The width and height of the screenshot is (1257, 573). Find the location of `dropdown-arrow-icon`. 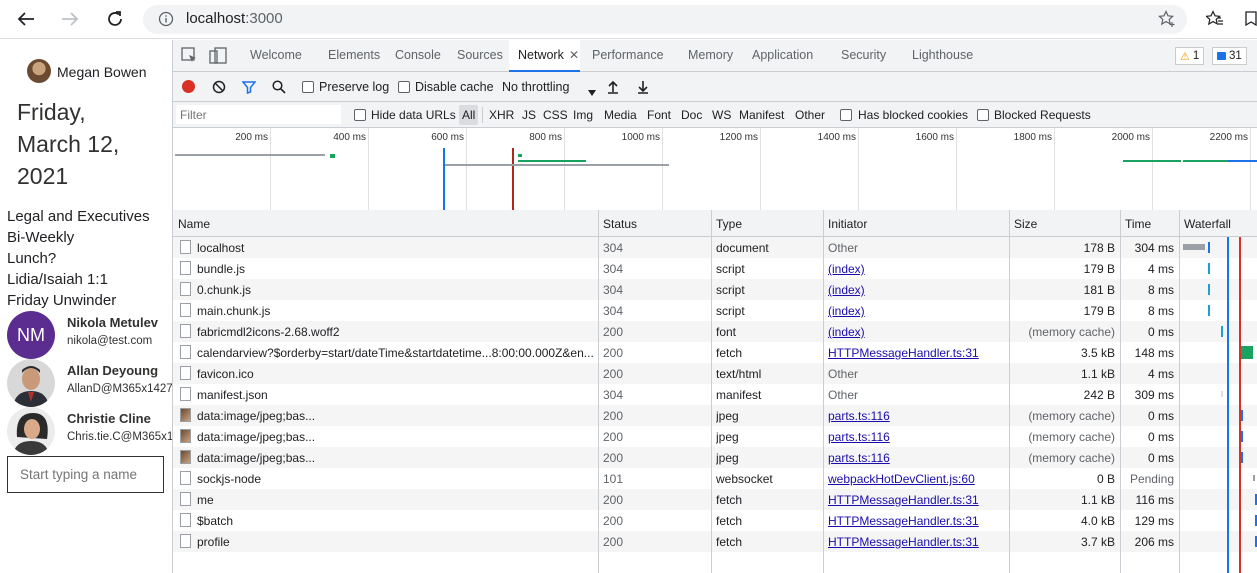

dropdown-arrow-icon is located at coordinates (592, 92).